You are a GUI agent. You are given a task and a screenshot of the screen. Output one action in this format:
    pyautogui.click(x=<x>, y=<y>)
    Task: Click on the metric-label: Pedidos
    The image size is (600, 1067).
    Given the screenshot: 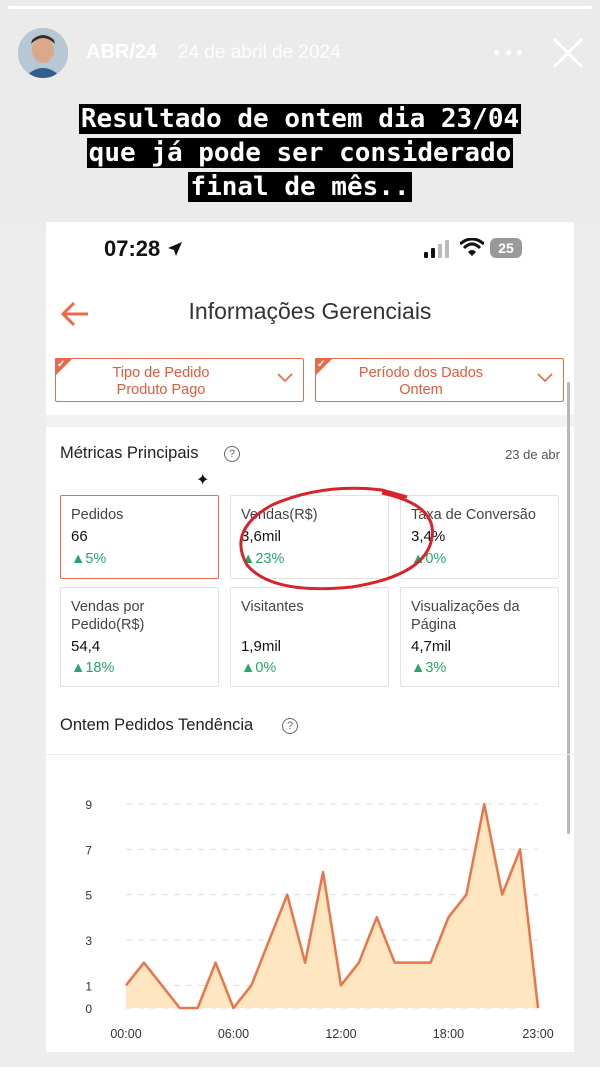 What is the action you would take?
    pyautogui.click(x=97, y=515)
    